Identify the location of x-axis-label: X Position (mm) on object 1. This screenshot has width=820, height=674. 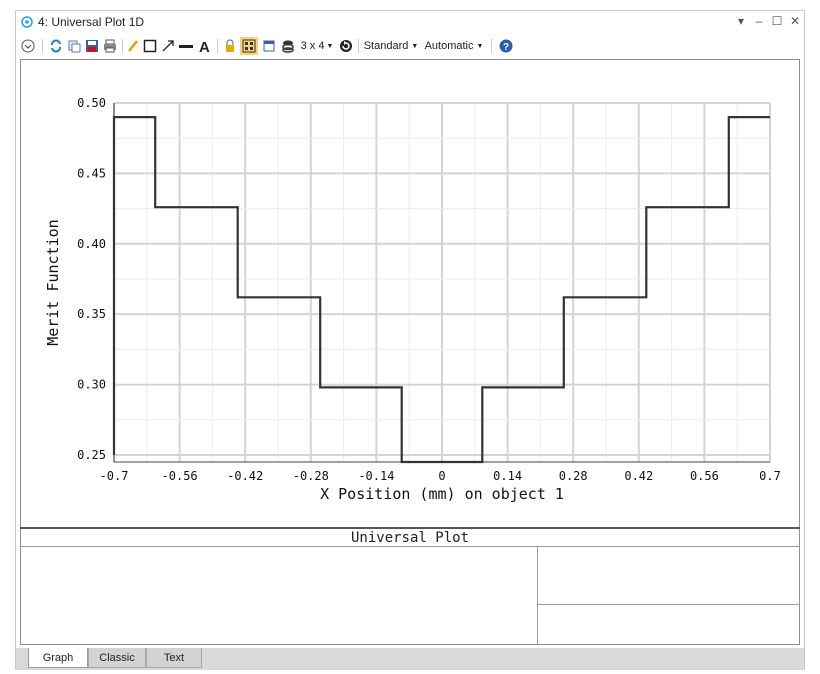
(442, 494).